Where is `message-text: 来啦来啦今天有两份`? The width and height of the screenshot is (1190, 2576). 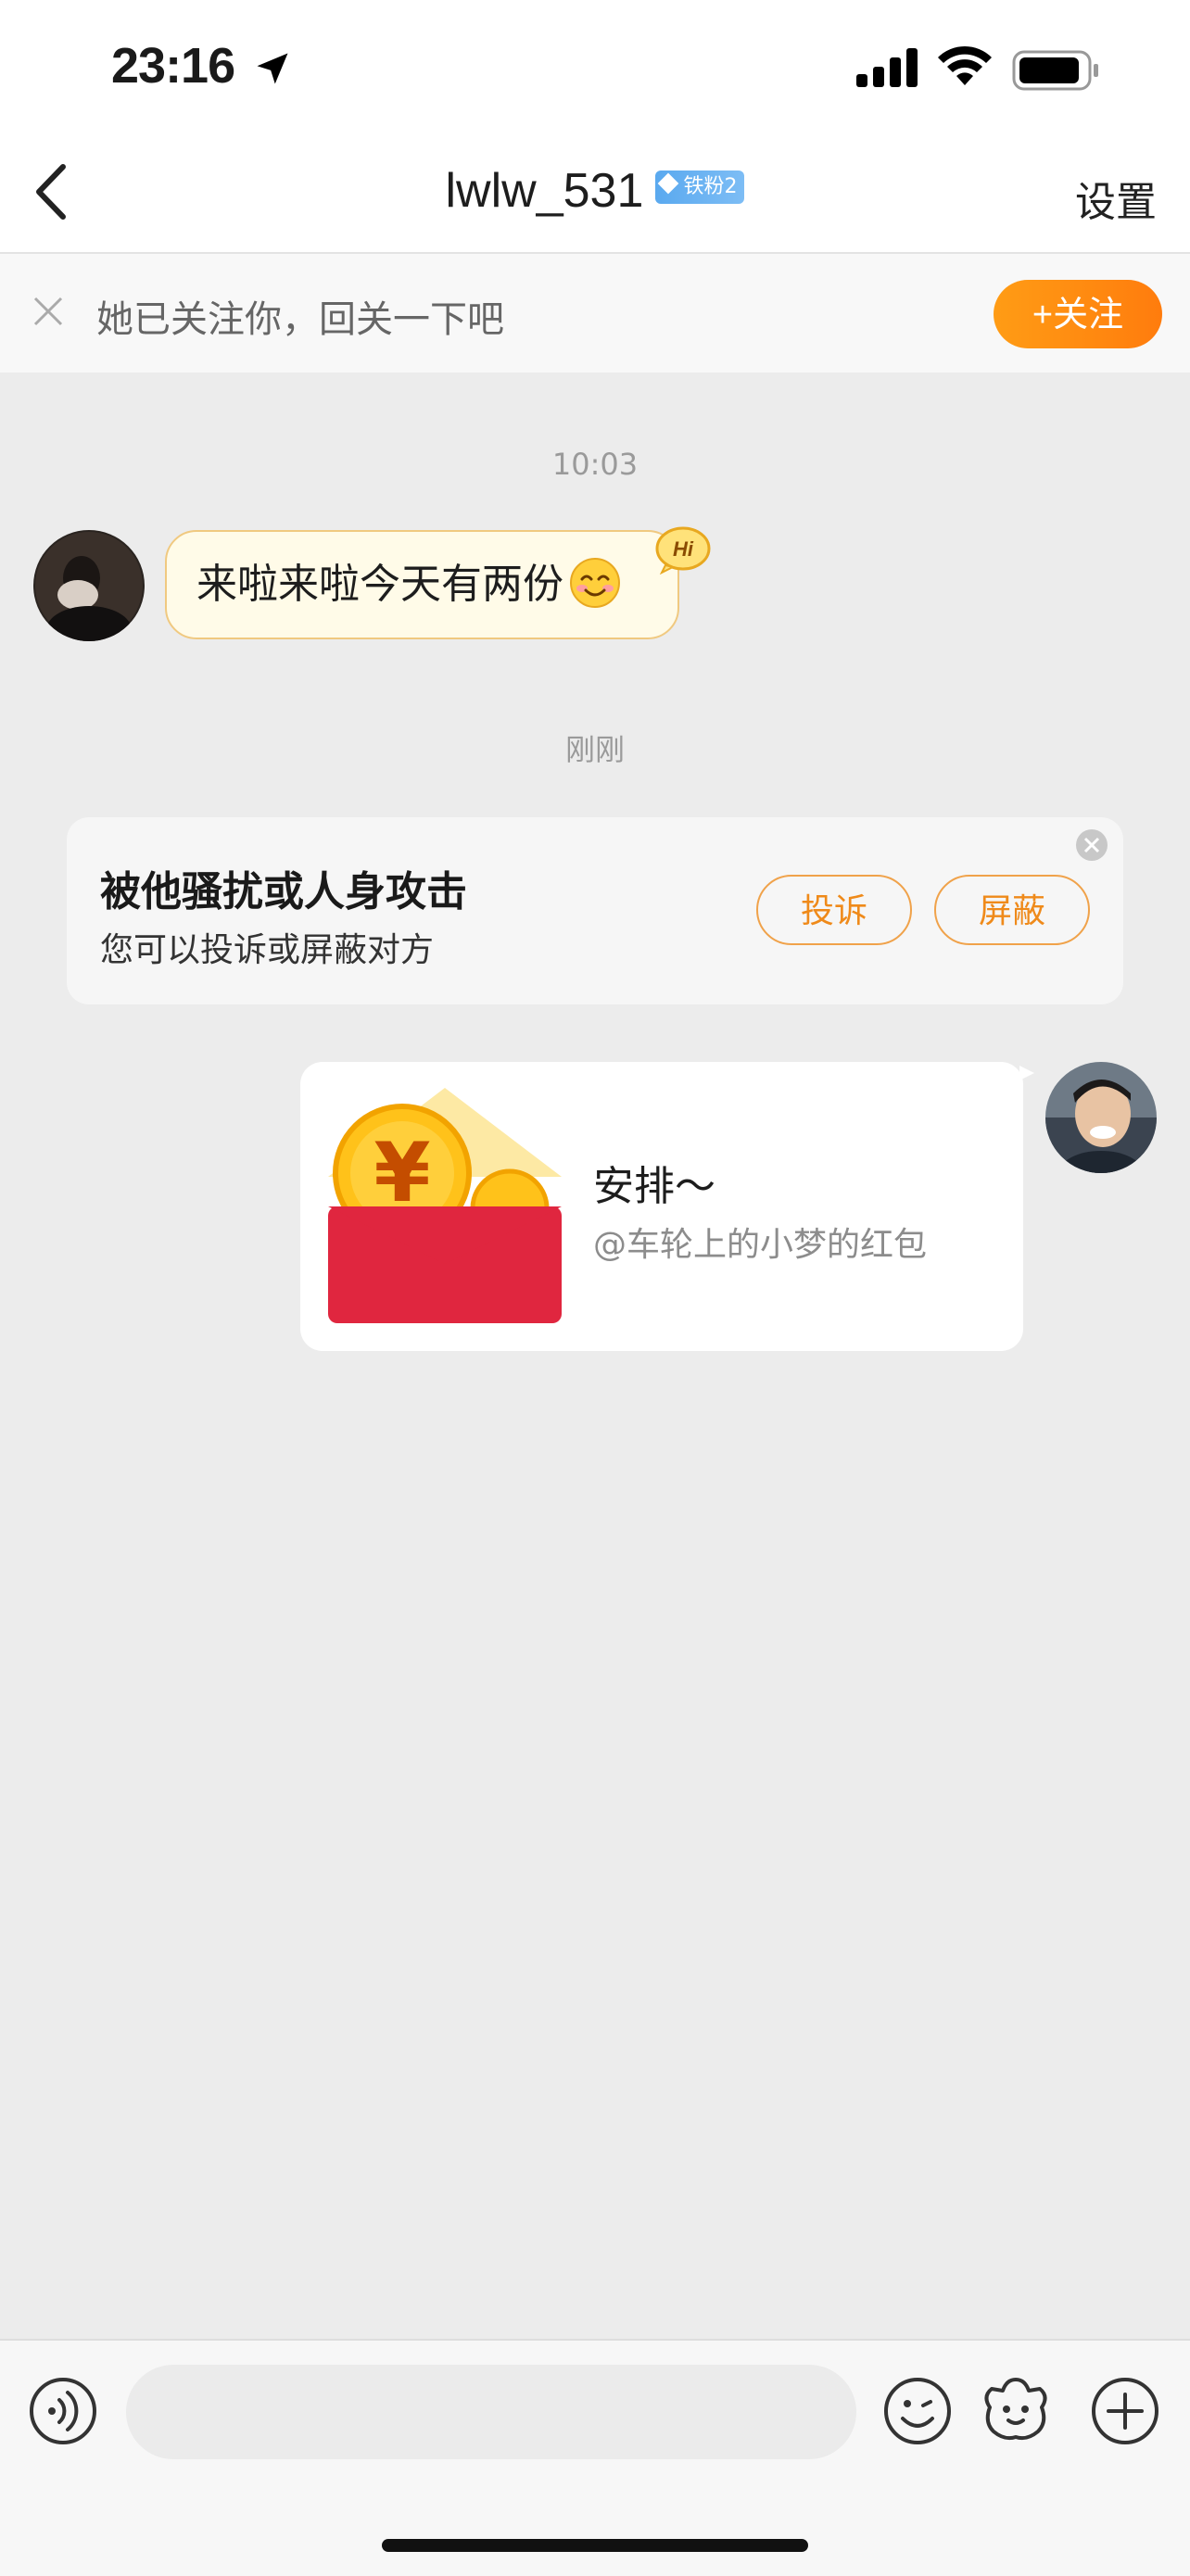 message-text: 来啦来啦今天有两份 is located at coordinates (379, 584).